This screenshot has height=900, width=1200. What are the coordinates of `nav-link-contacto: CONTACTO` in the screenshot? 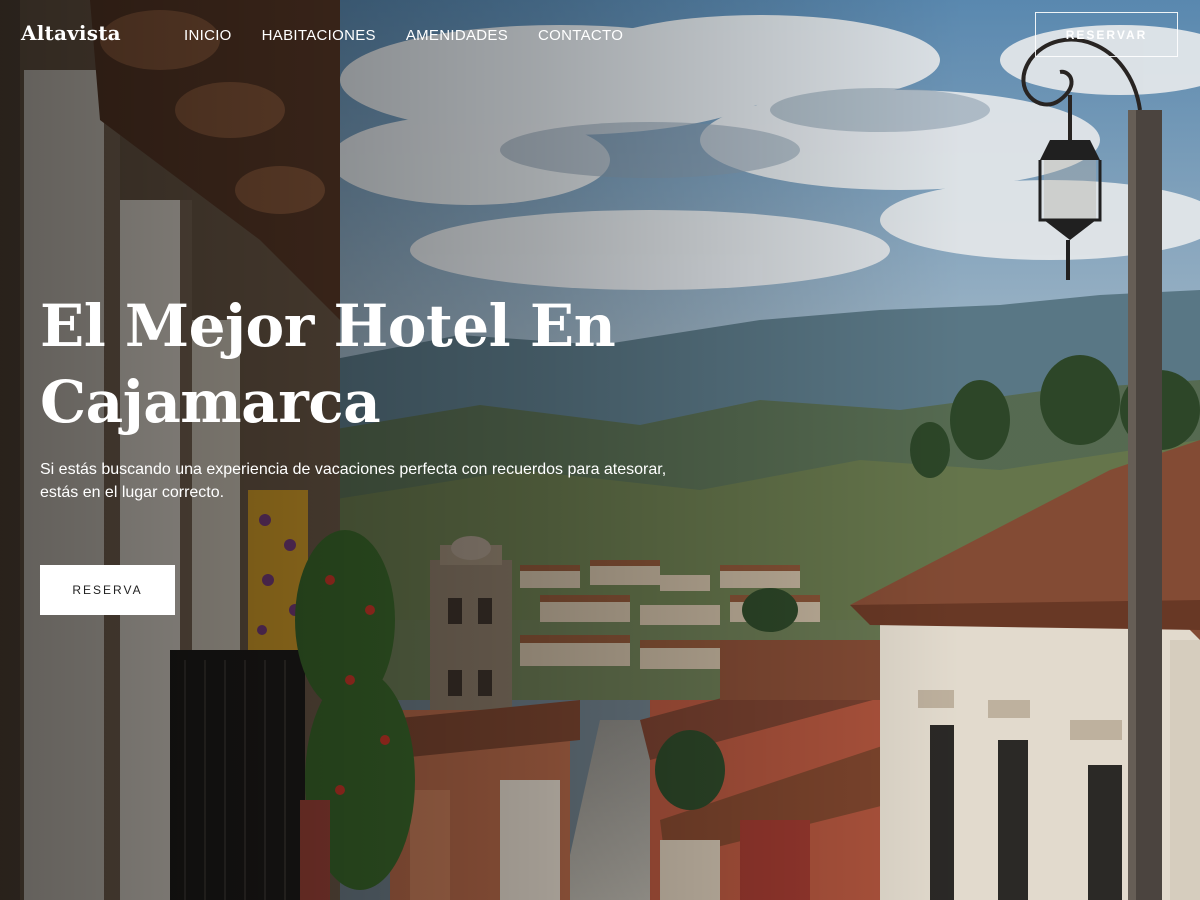 It's located at (580, 35).